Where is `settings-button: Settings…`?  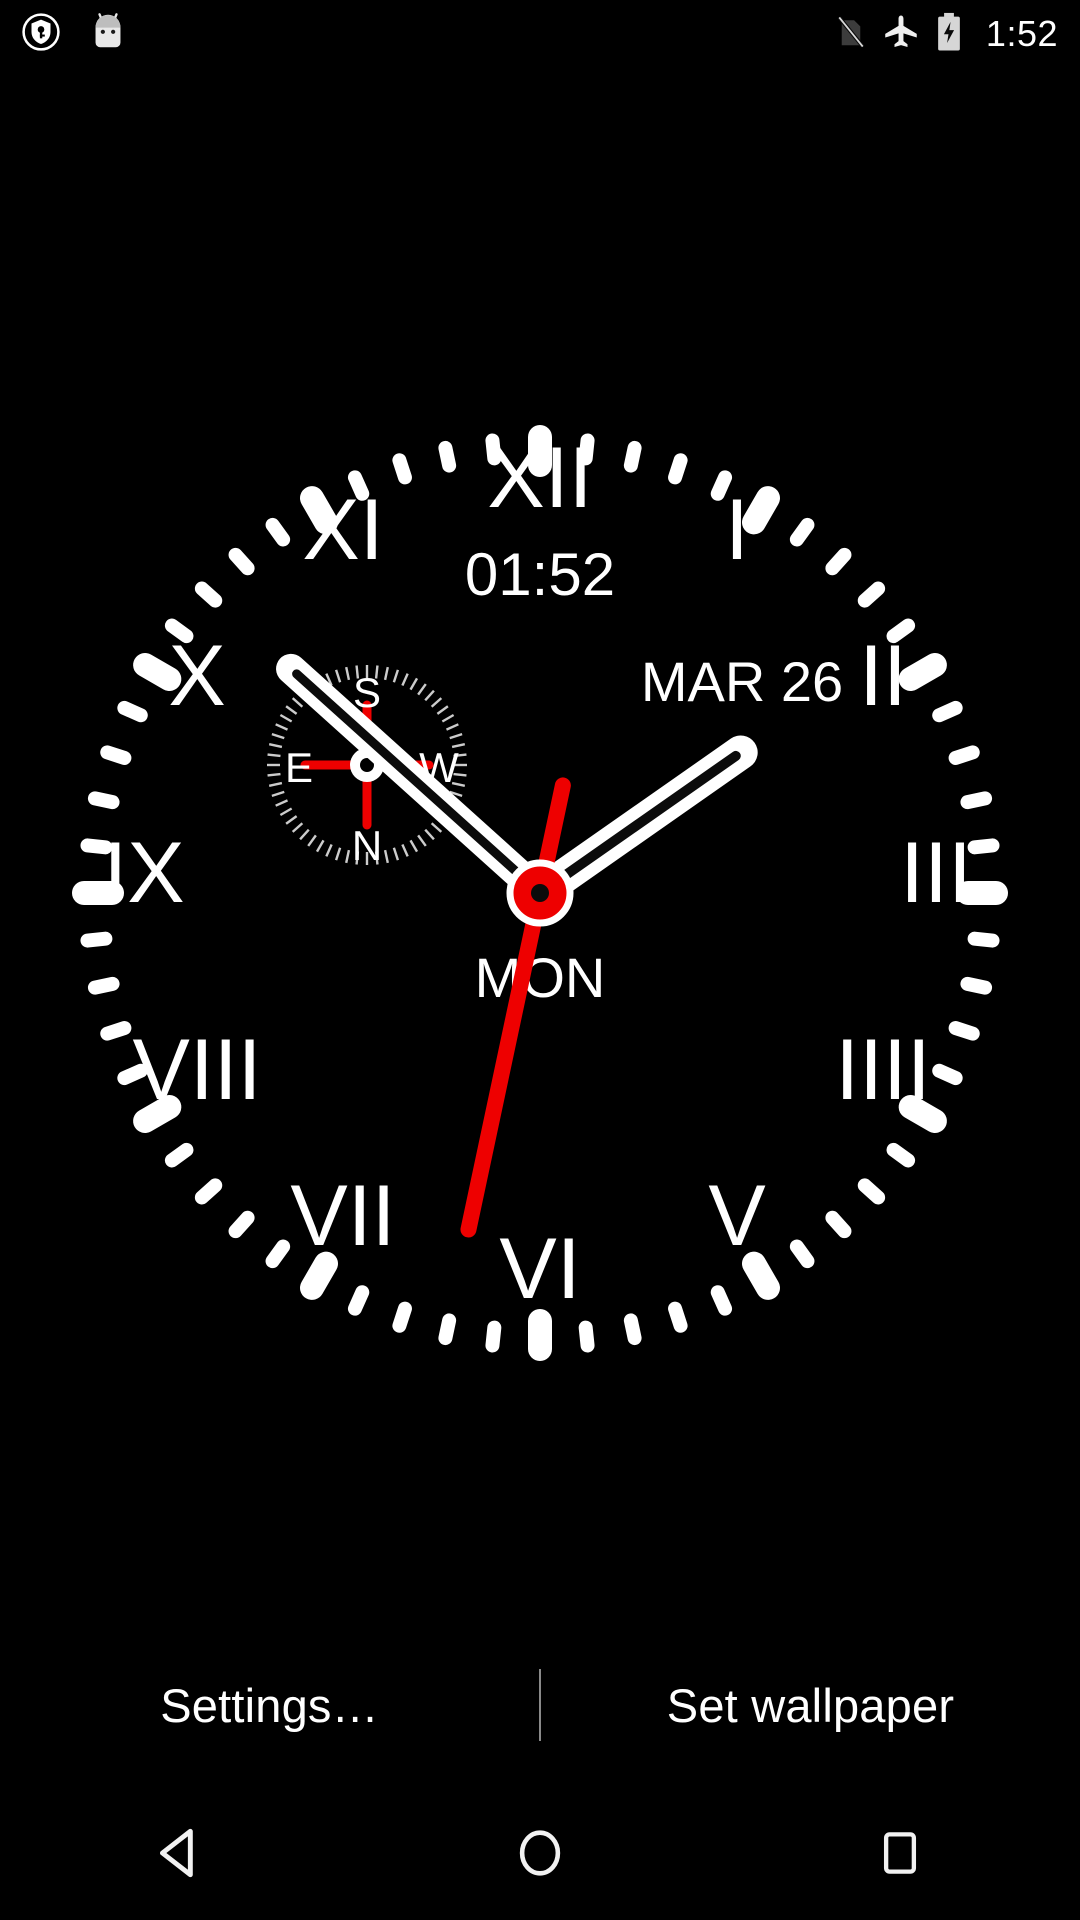 settings-button: Settings… is located at coordinates (269, 1705).